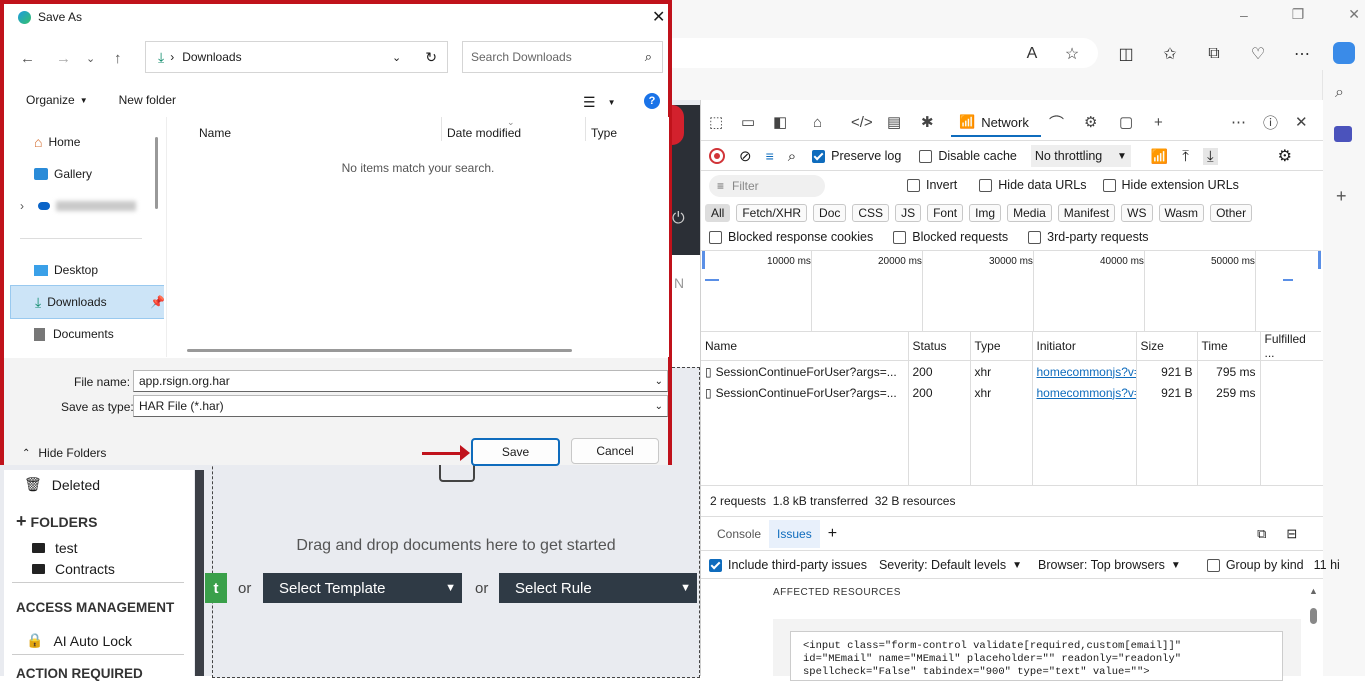  Describe the element at coordinates (718, 213) in the screenshot. I see `type-filter-all: All` at that location.